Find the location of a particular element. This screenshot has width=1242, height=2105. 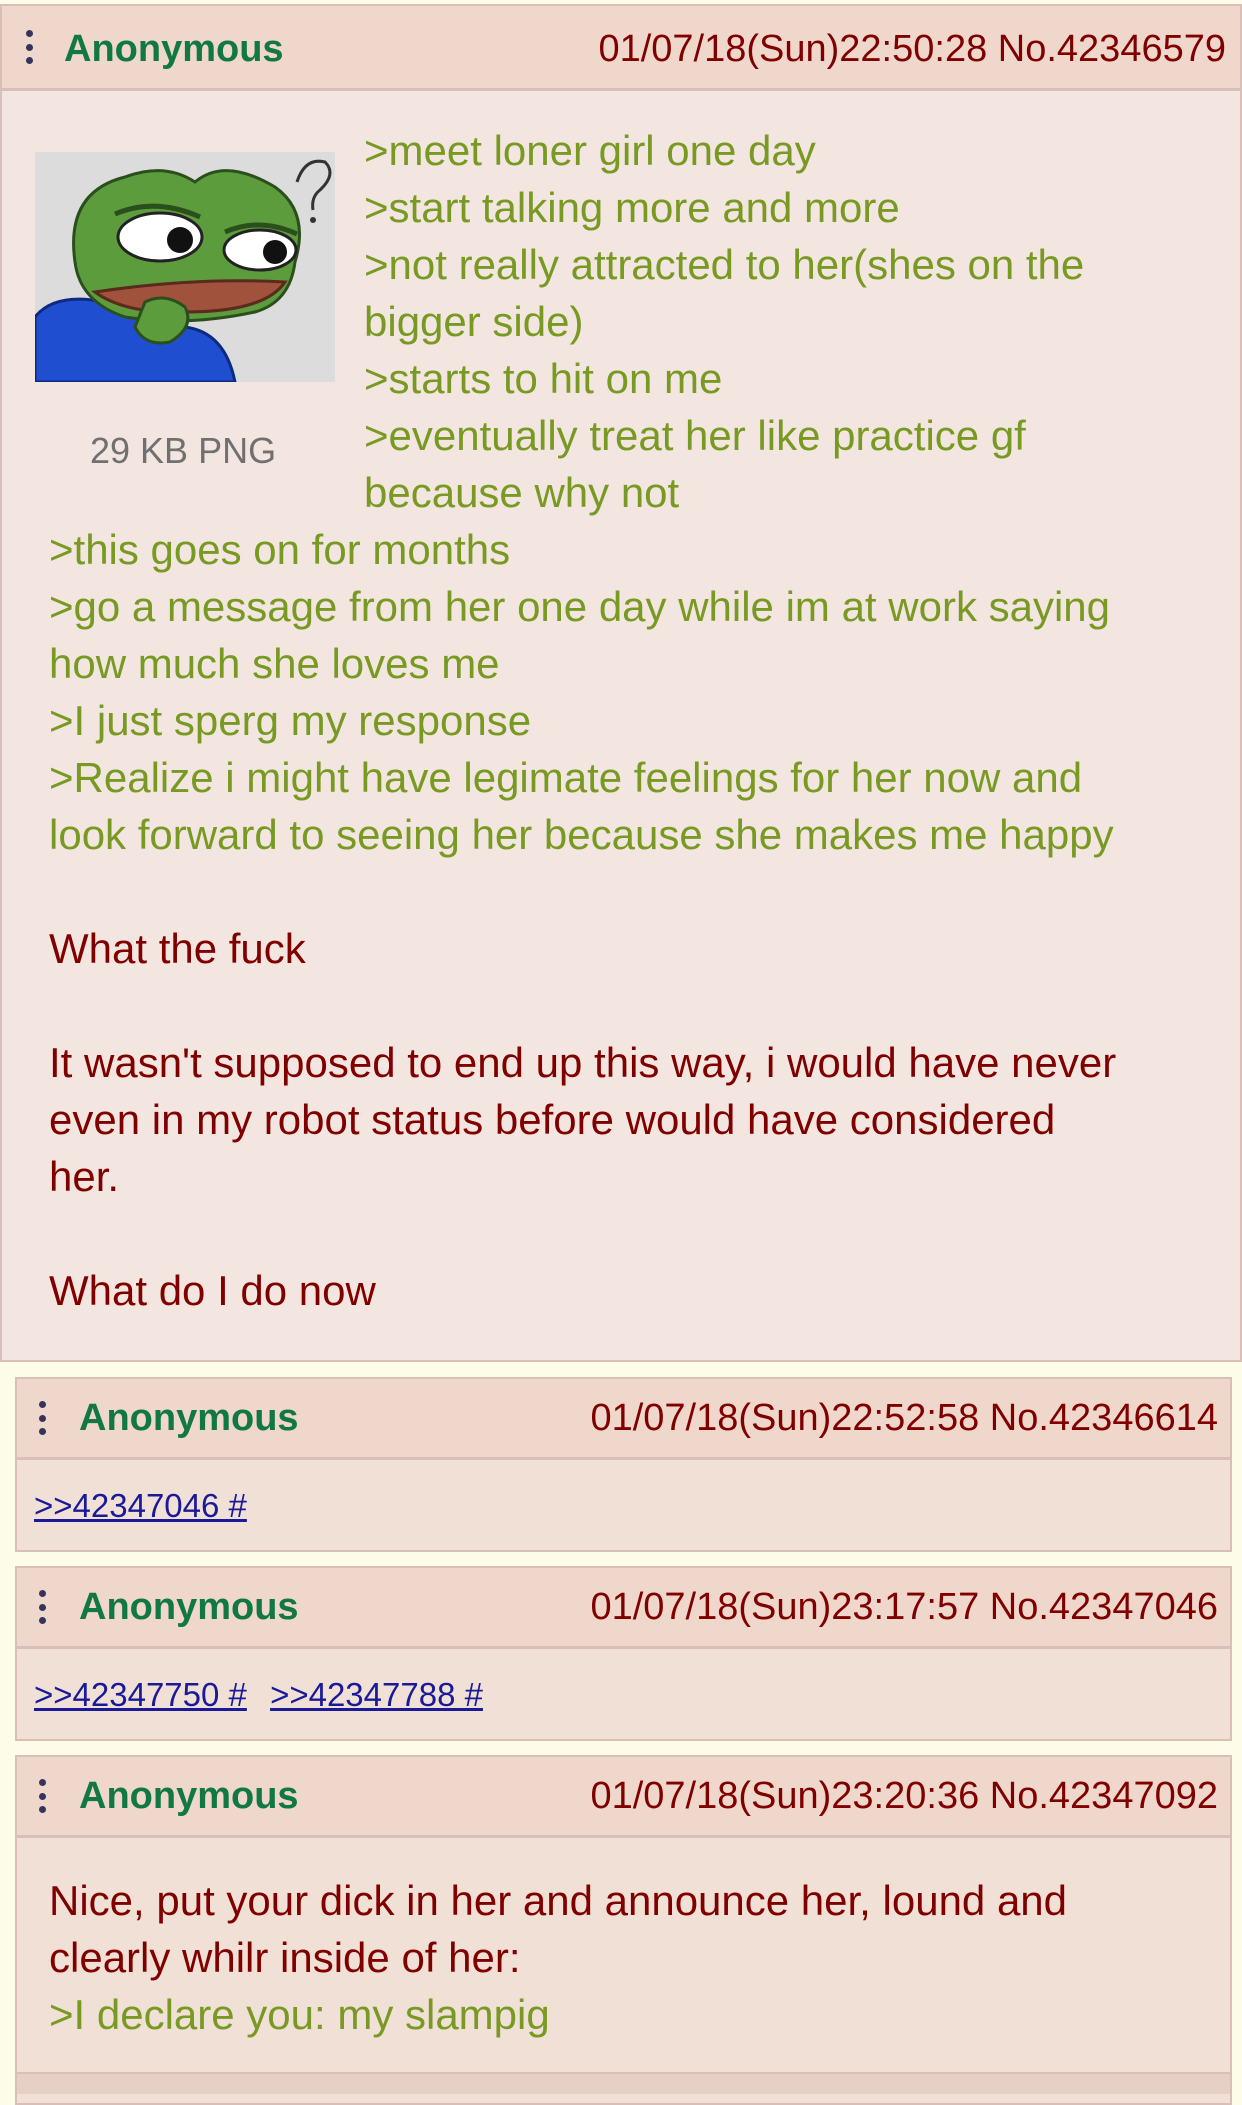

file-info: 29 KB PNG is located at coordinates (183, 450).